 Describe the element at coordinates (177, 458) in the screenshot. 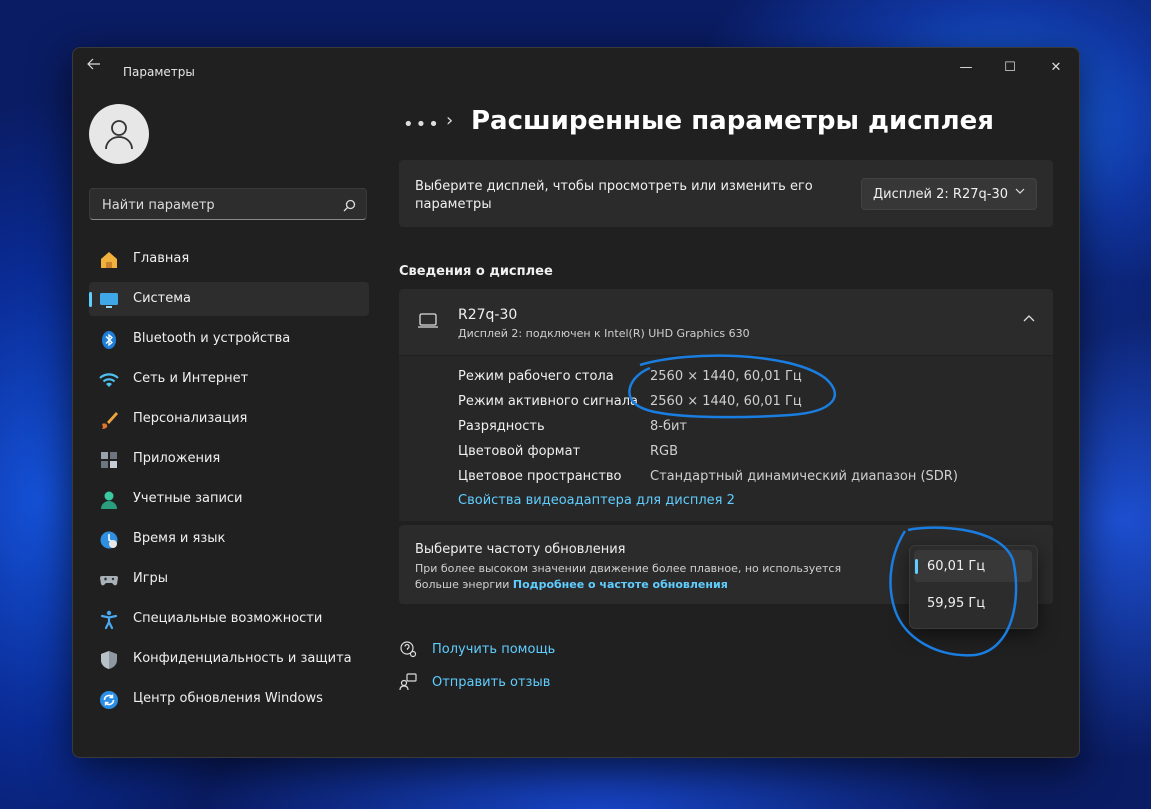

I see `sidebar-item-label: Приложения` at that location.